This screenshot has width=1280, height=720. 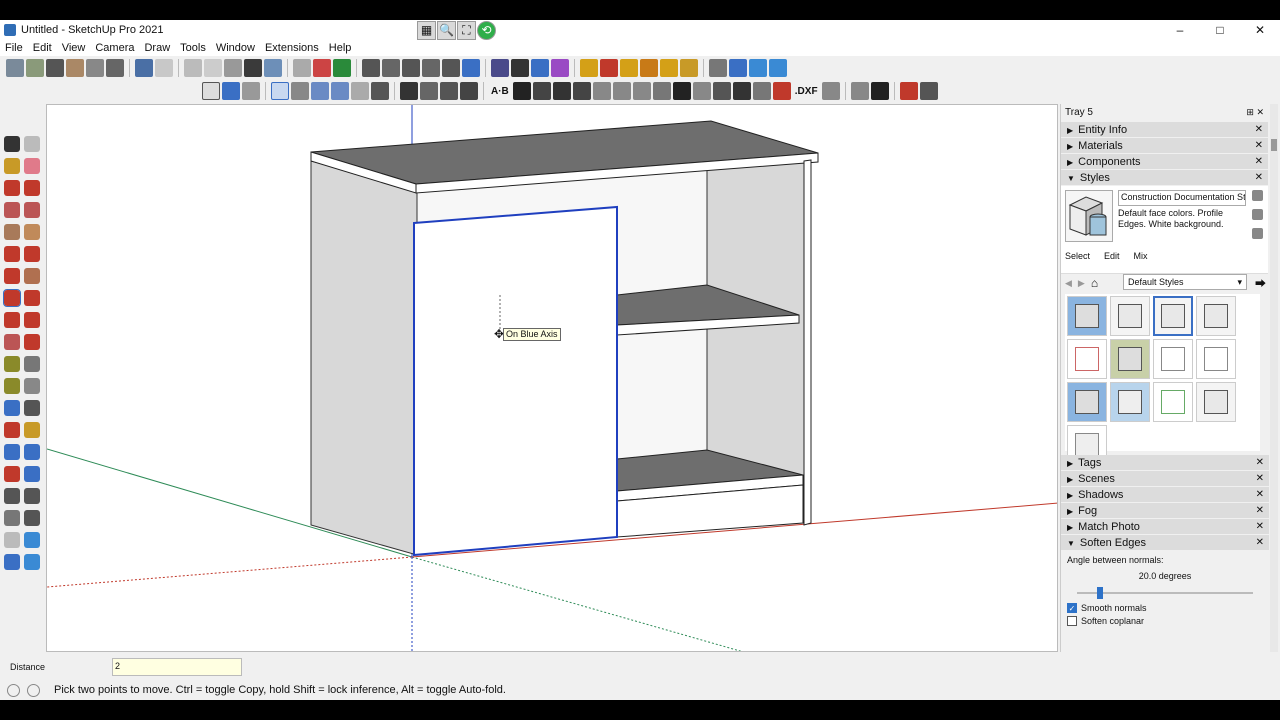 What do you see at coordinates (115, 68) in the screenshot?
I see `extension-icon` at bounding box center [115, 68].